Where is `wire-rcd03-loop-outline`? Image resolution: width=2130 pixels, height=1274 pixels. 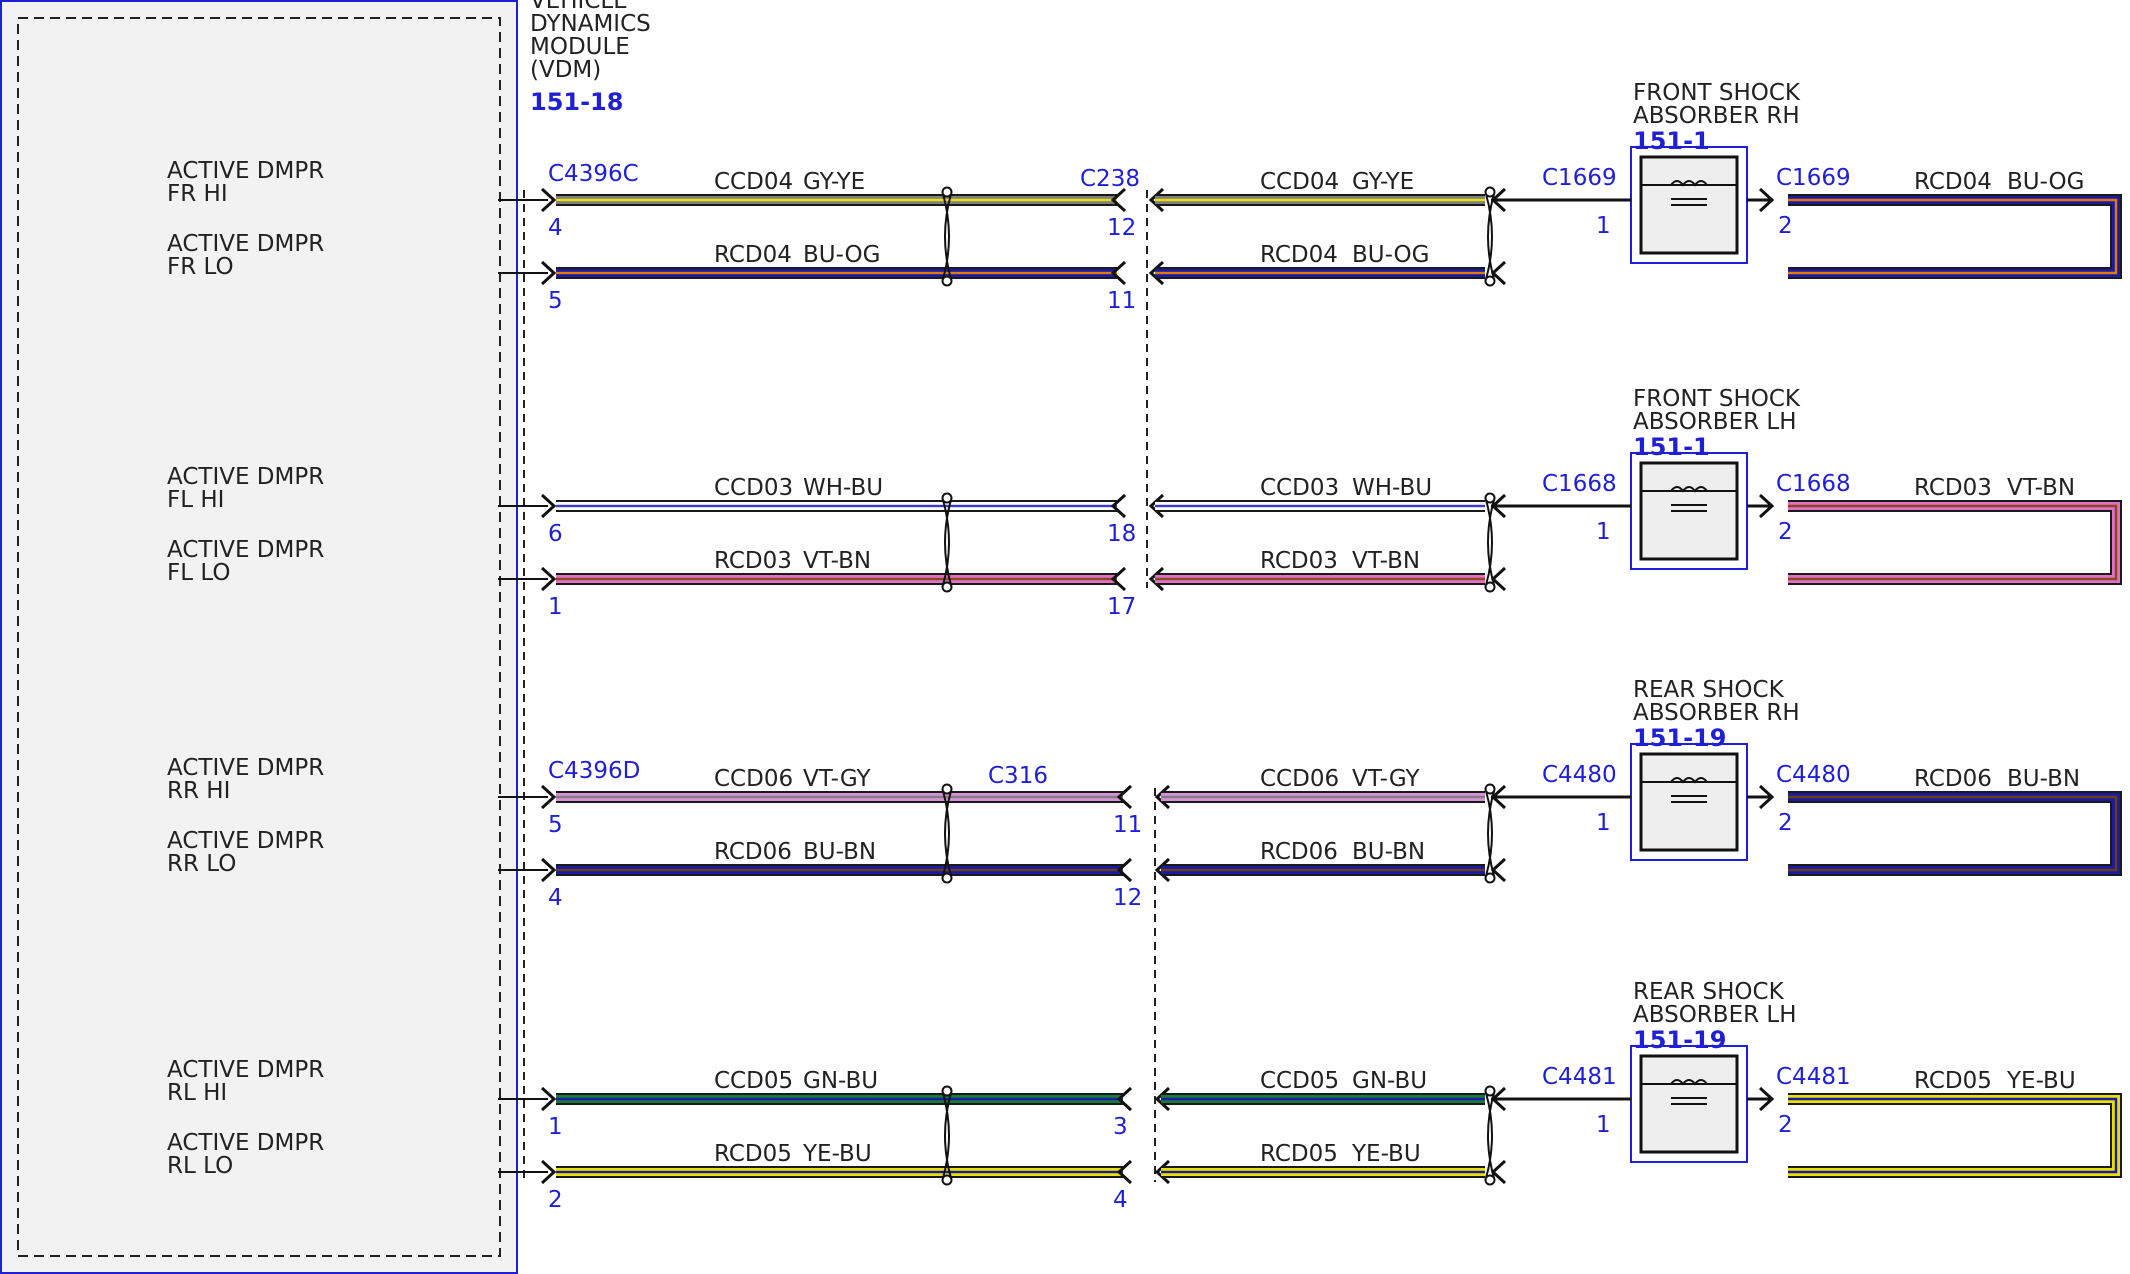 wire-rcd03-loop-outline is located at coordinates (1955, 542).